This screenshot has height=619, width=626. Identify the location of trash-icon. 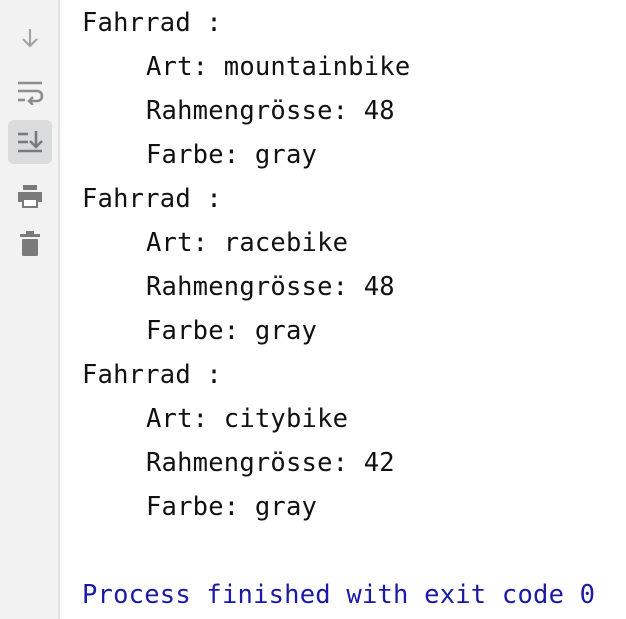
(30, 243).